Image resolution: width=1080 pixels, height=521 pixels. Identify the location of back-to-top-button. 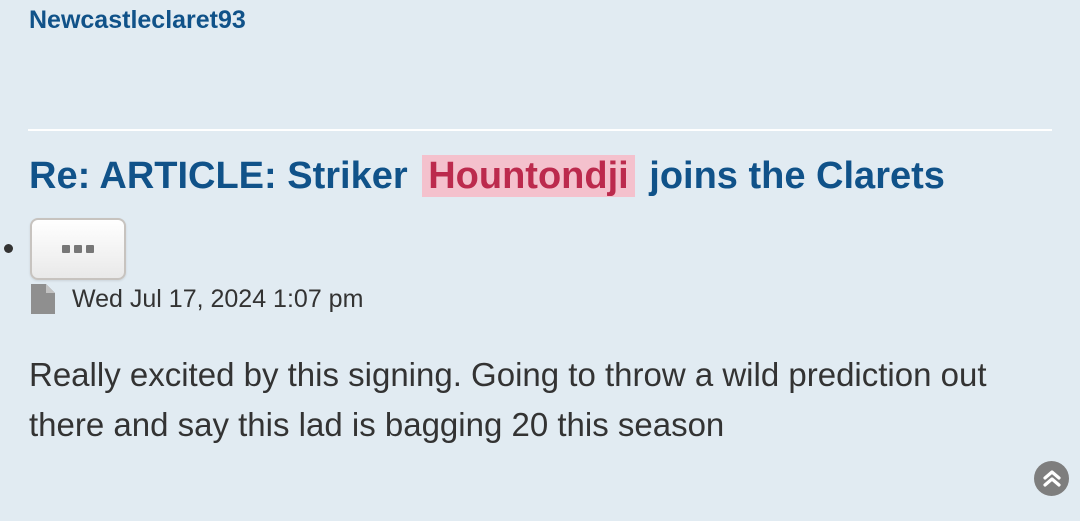
(1051, 478).